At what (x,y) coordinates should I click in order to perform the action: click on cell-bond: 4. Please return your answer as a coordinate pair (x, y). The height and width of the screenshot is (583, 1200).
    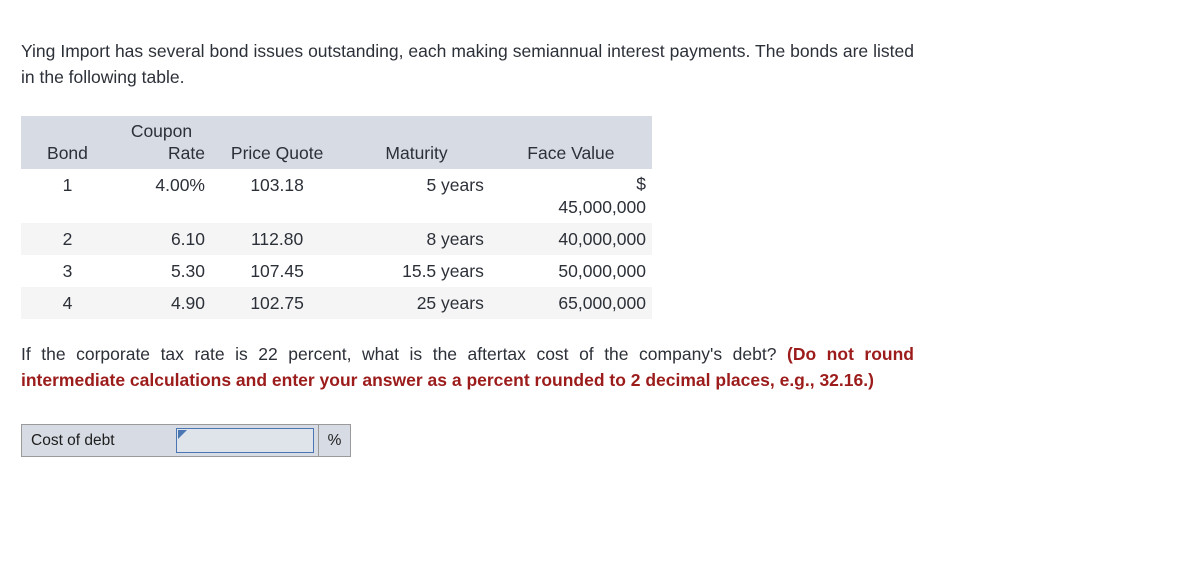
    Looking at the image, I should click on (67, 303).